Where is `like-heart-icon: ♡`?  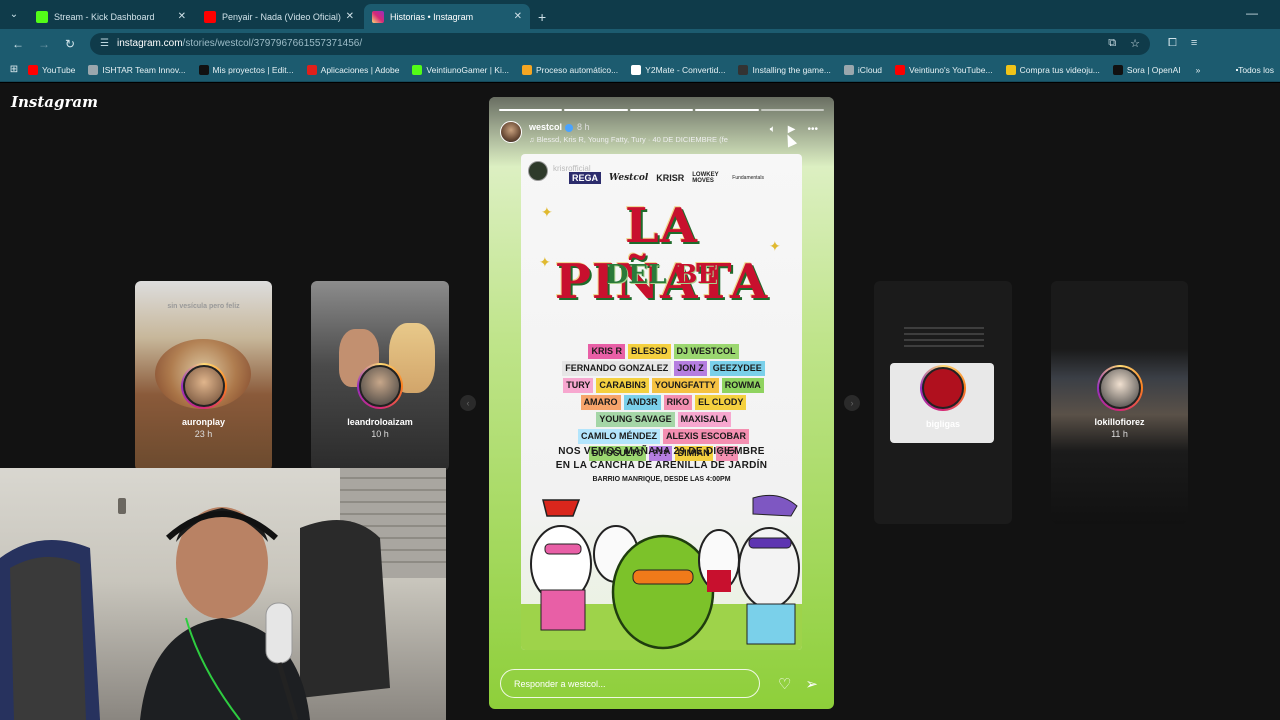
like-heart-icon: ♡ is located at coordinates (784, 684).